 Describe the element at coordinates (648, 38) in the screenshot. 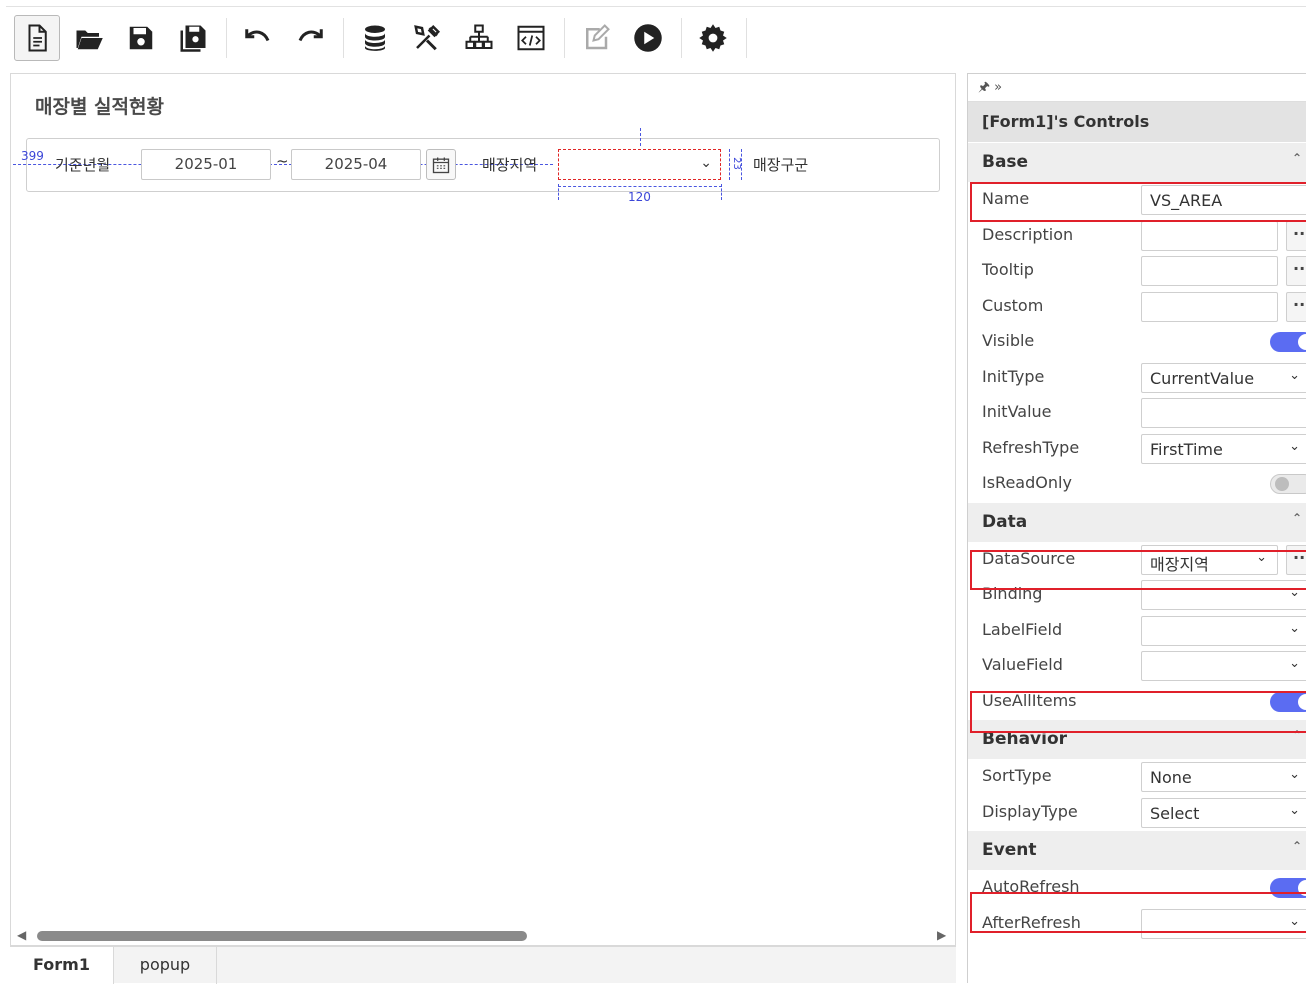

I see `run-button` at that location.